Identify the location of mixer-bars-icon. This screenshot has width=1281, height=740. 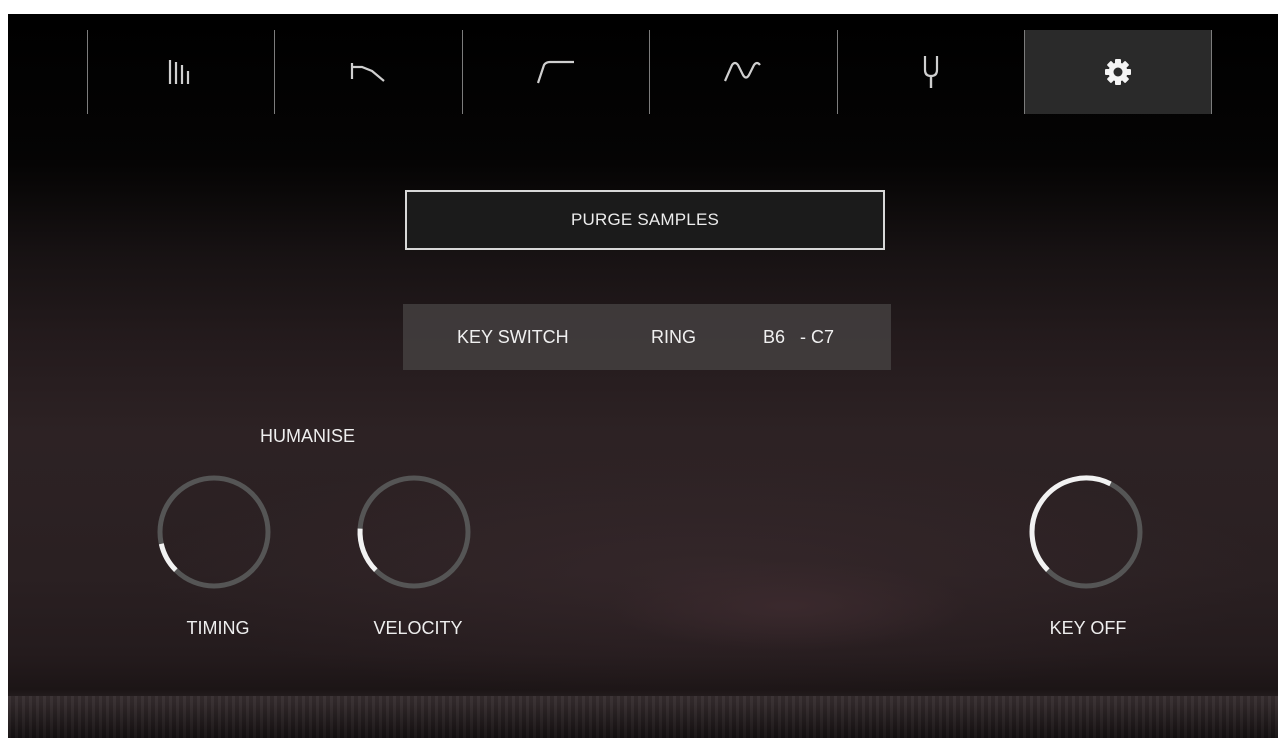
(179, 72).